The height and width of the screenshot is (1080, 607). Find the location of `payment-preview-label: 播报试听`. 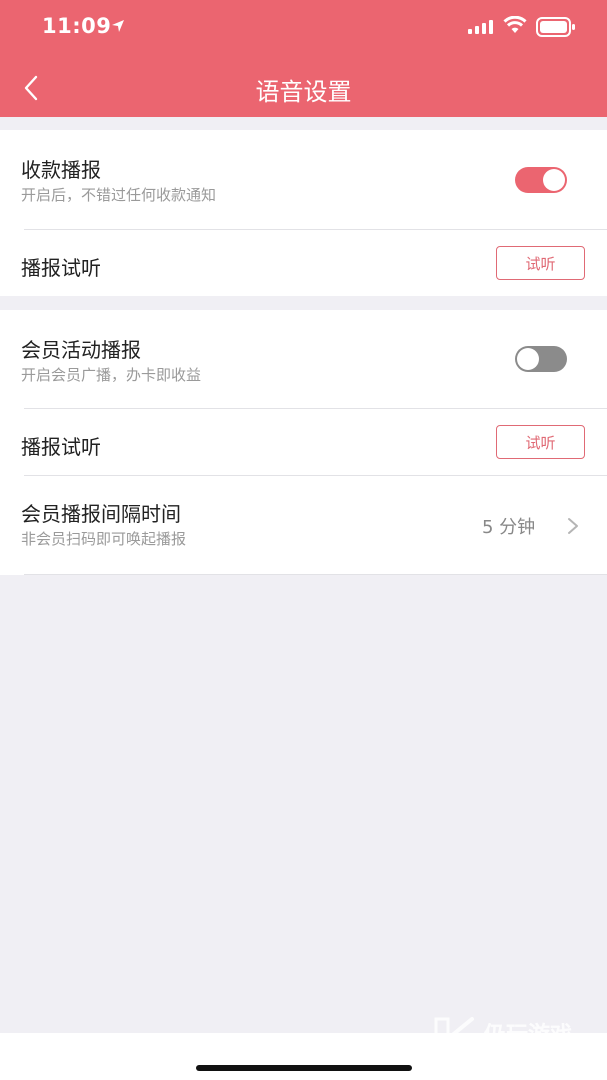

payment-preview-label: 播报试听 is located at coordinates (61, 268).